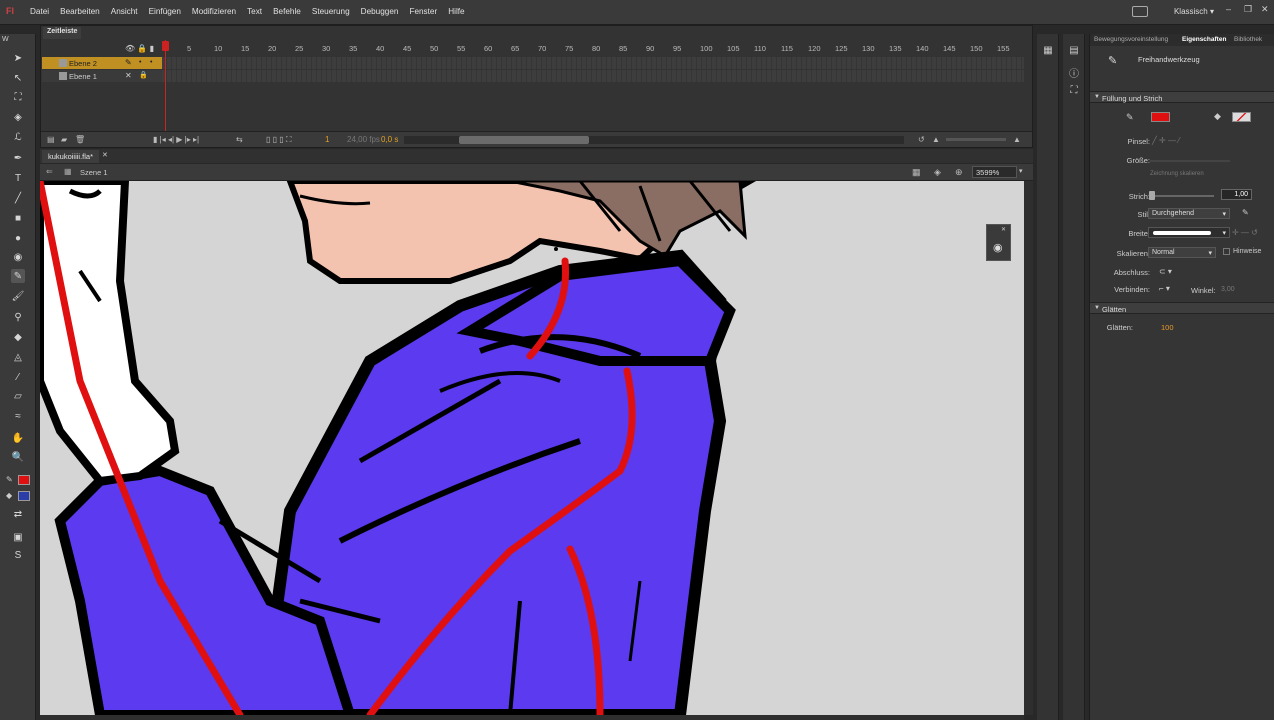 This screenshot has height=720, width=1274. What do you see at coordinates (105, 155) in the screenshot?
I see `close-document-icon: ✕` at bounding box center [105, 155].